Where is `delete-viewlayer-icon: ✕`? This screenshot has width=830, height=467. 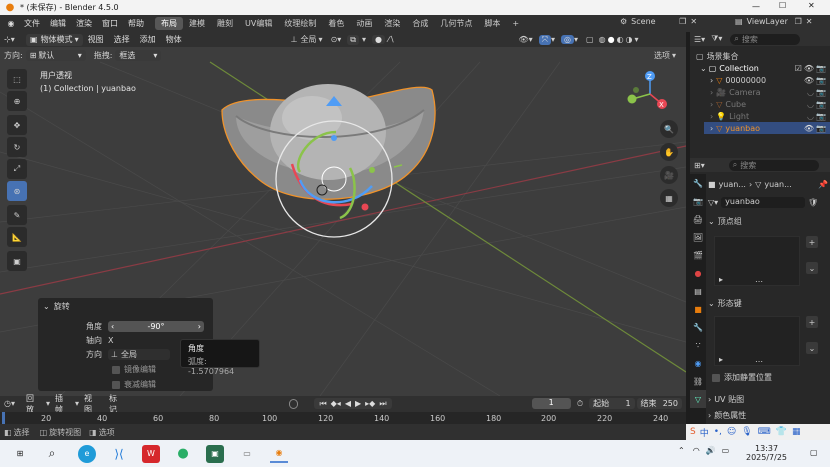 delete-viewlayer-icon: ✕ is located at coordinates (809, 21).